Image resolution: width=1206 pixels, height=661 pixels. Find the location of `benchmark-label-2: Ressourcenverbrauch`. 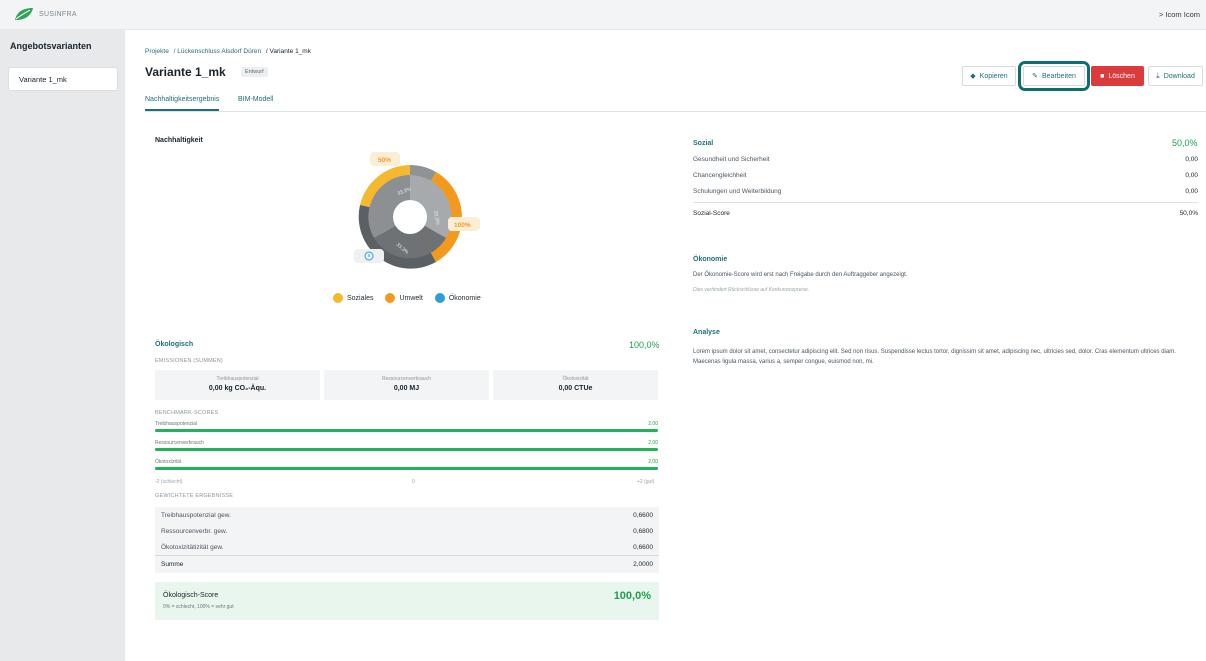

benchmark-label-2: Ressourcenverbrauch is located at coordinates (179, 443).